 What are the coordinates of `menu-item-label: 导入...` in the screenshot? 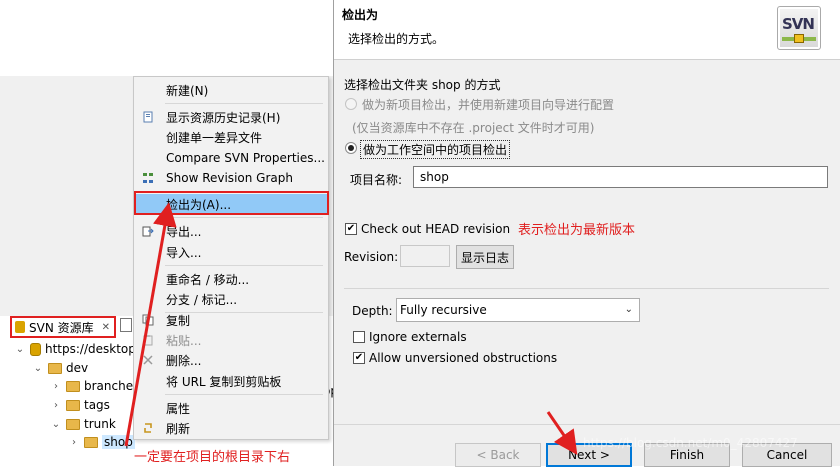 It's located at (184, 252).